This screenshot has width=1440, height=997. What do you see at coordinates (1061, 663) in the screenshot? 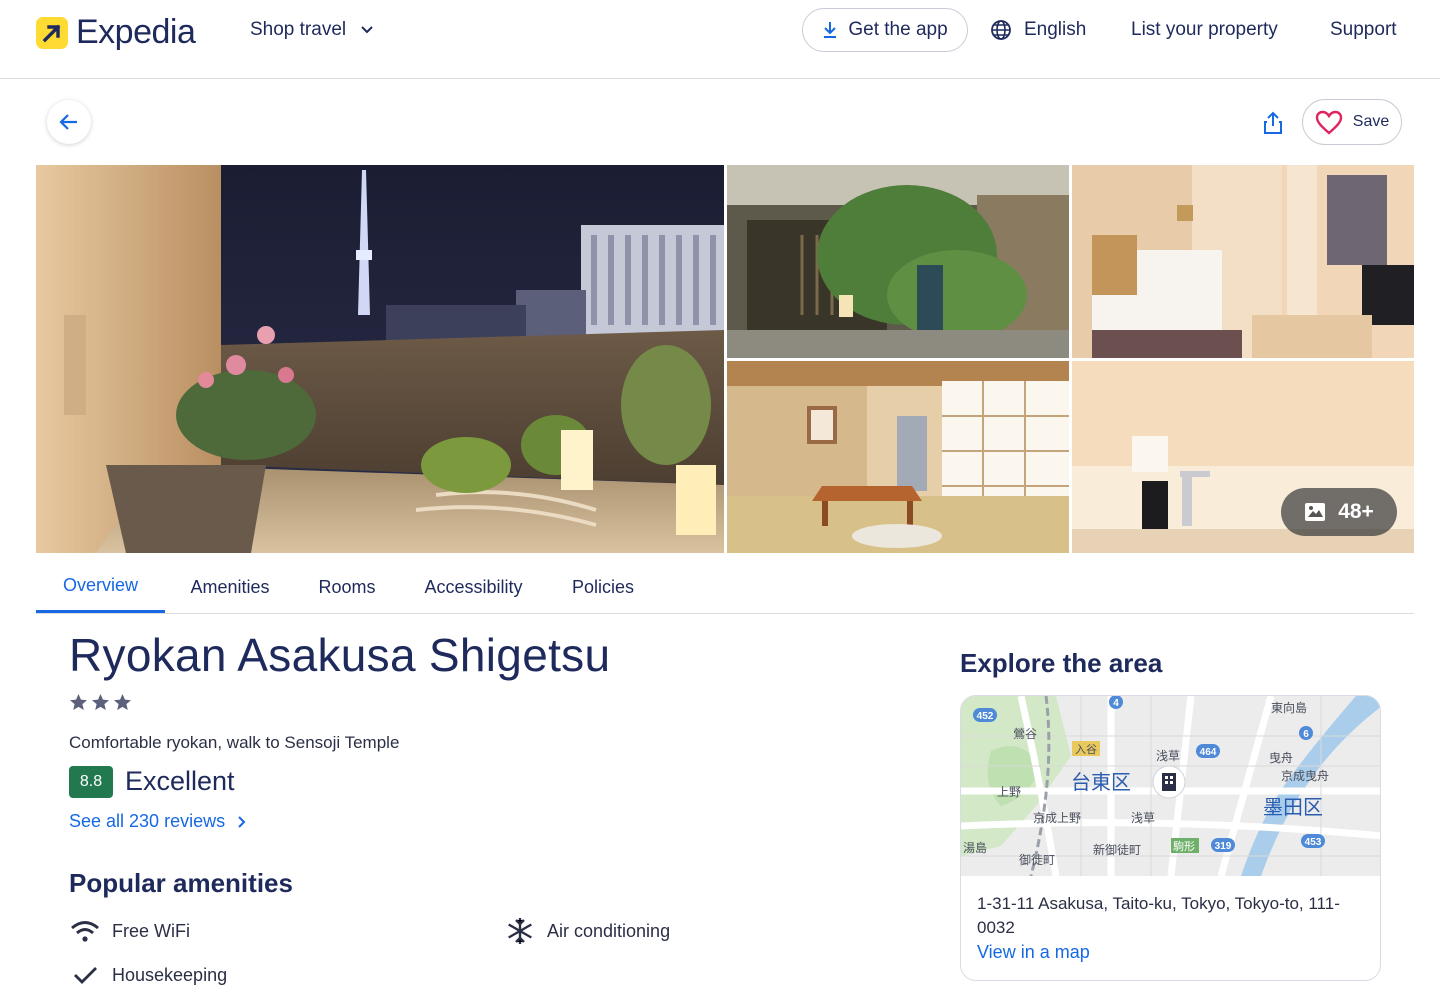
I see `explore-area-heading: Explore the area` at bounding box center [1061, 663].